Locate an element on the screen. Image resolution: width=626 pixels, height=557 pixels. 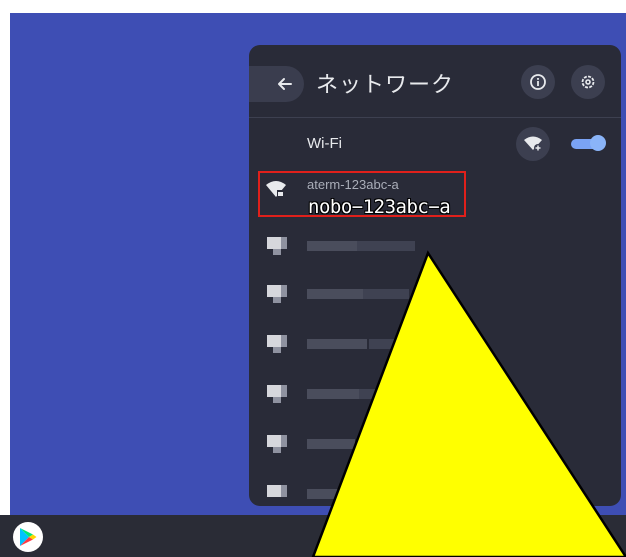
annotation-label: nobo−123abc−a is located at coordinates (379, 207).